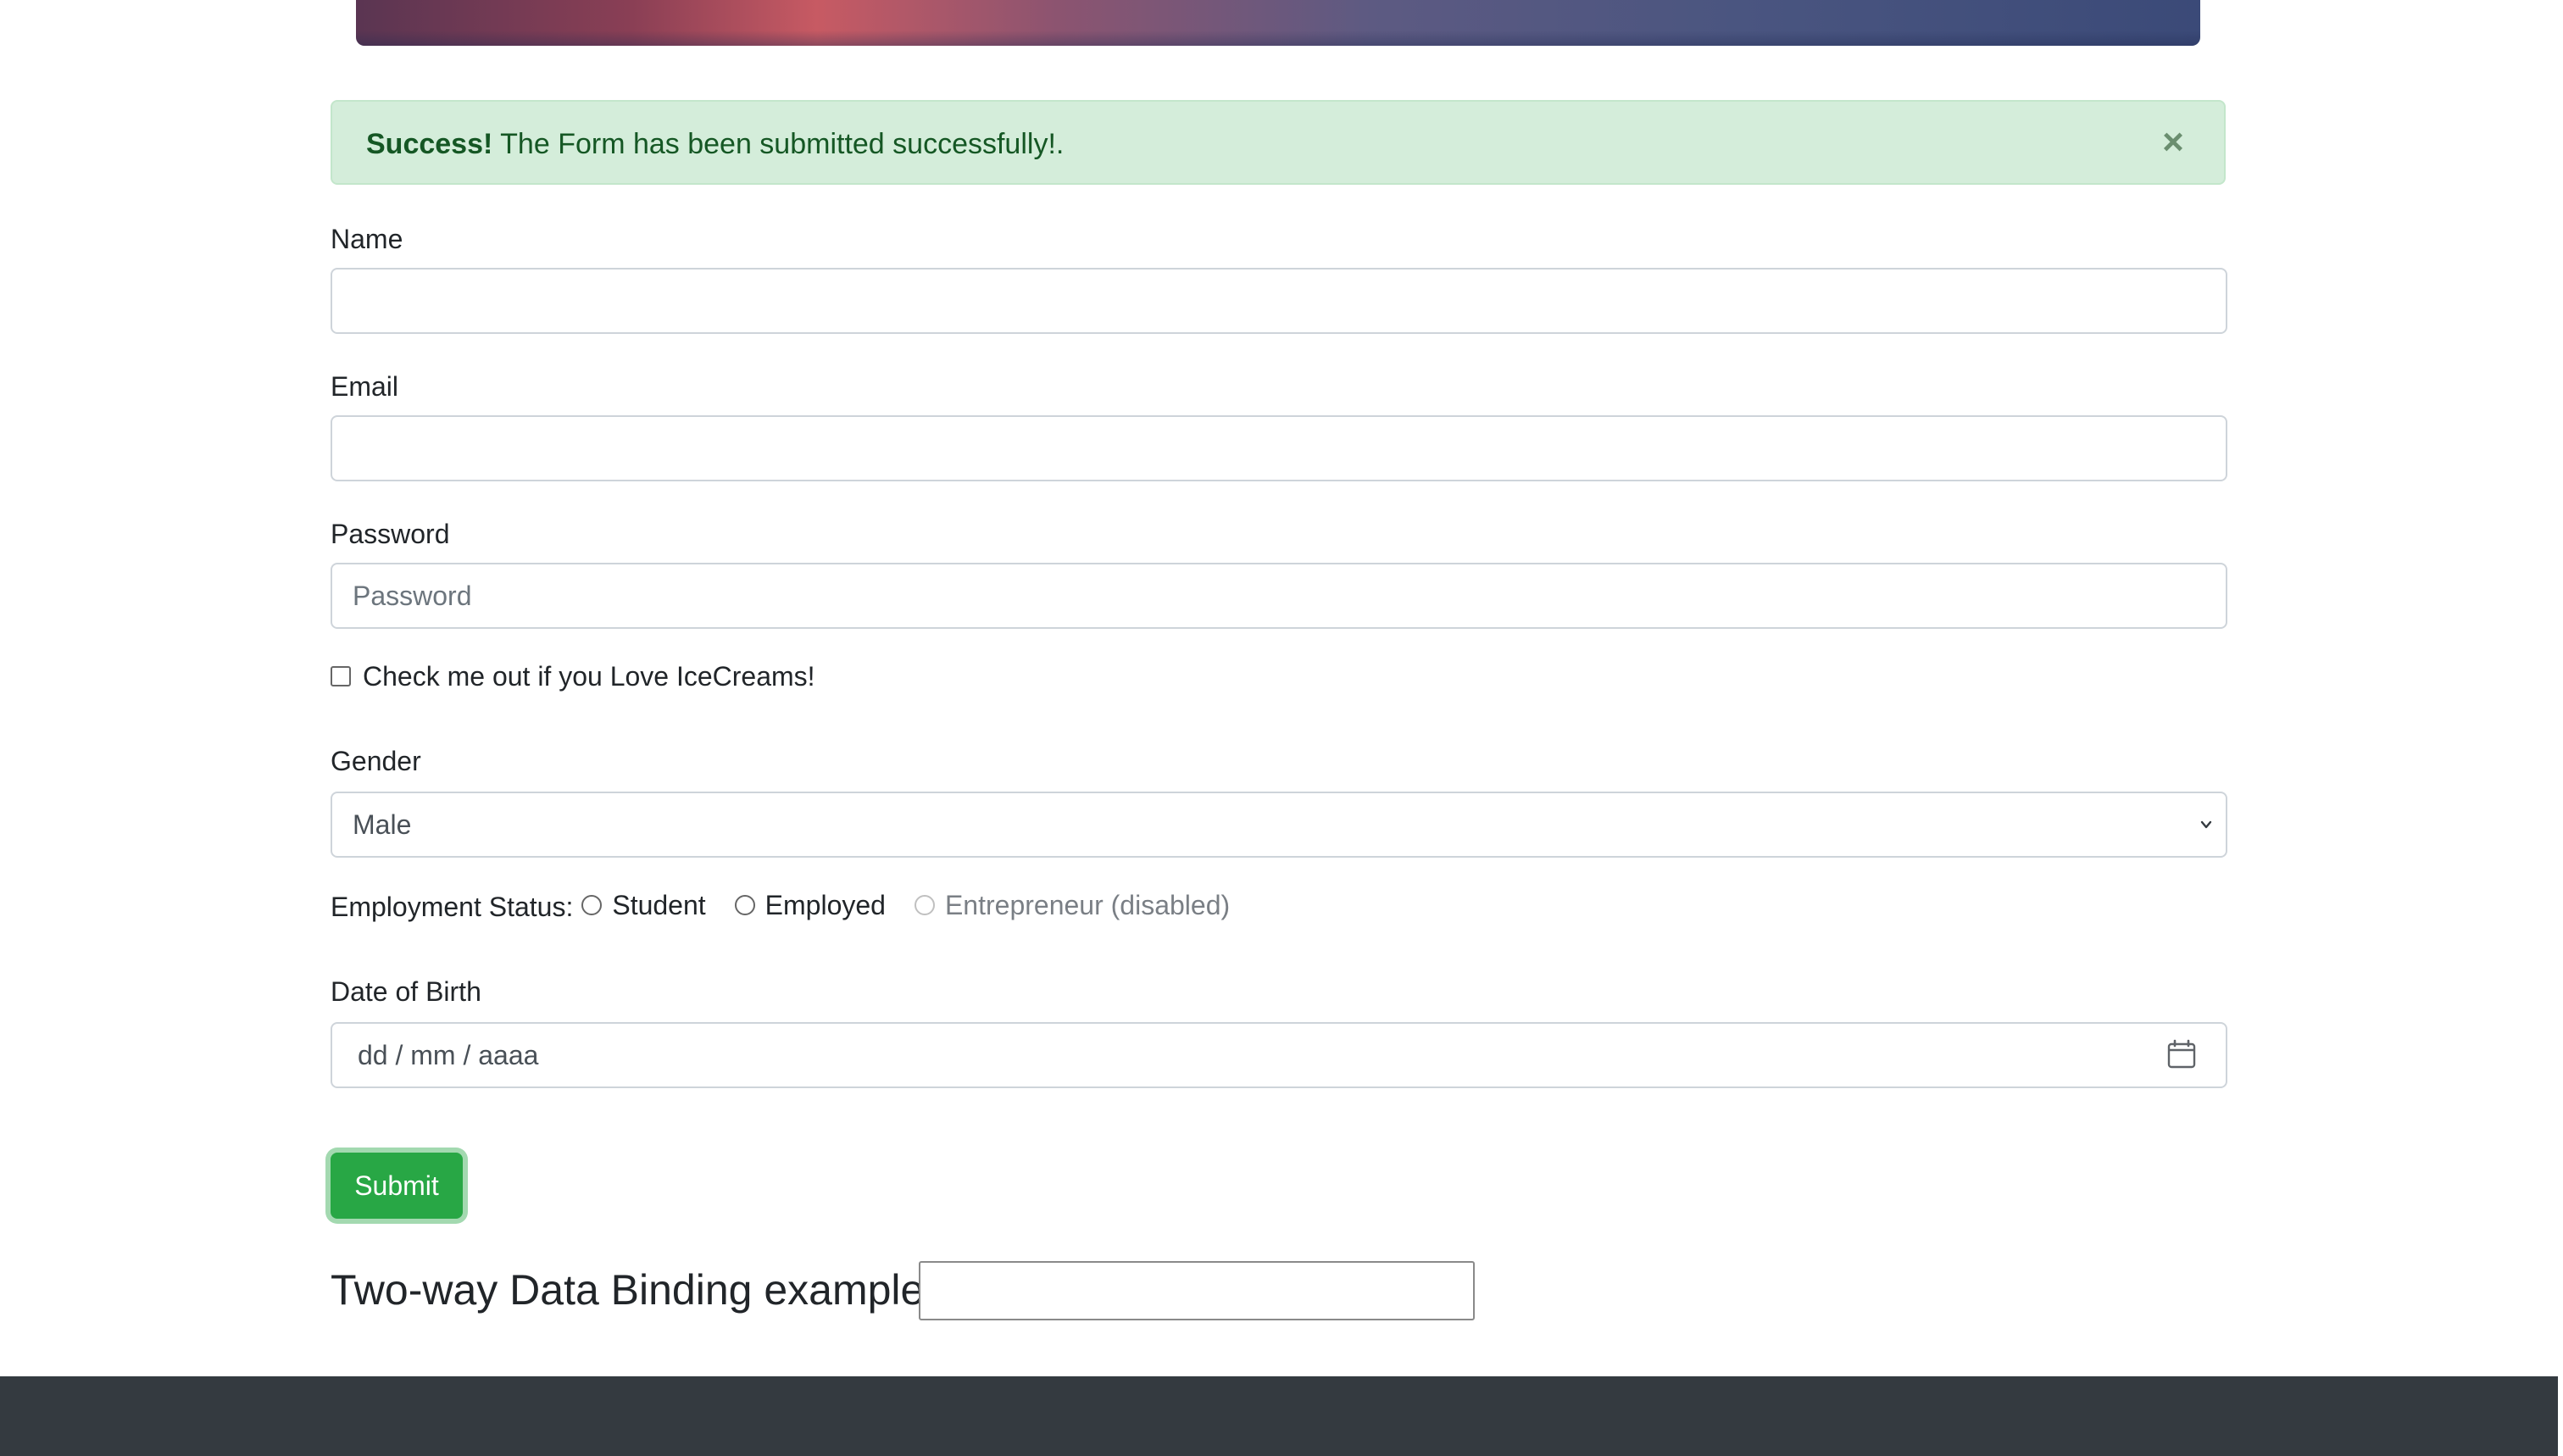 The width and height of the screenshot is (2563, 1456). What do you see at coordinates (452, 907) in the screenshot?
I see `employment-status-label: Employment Status:` at bounding box center [452, 907].